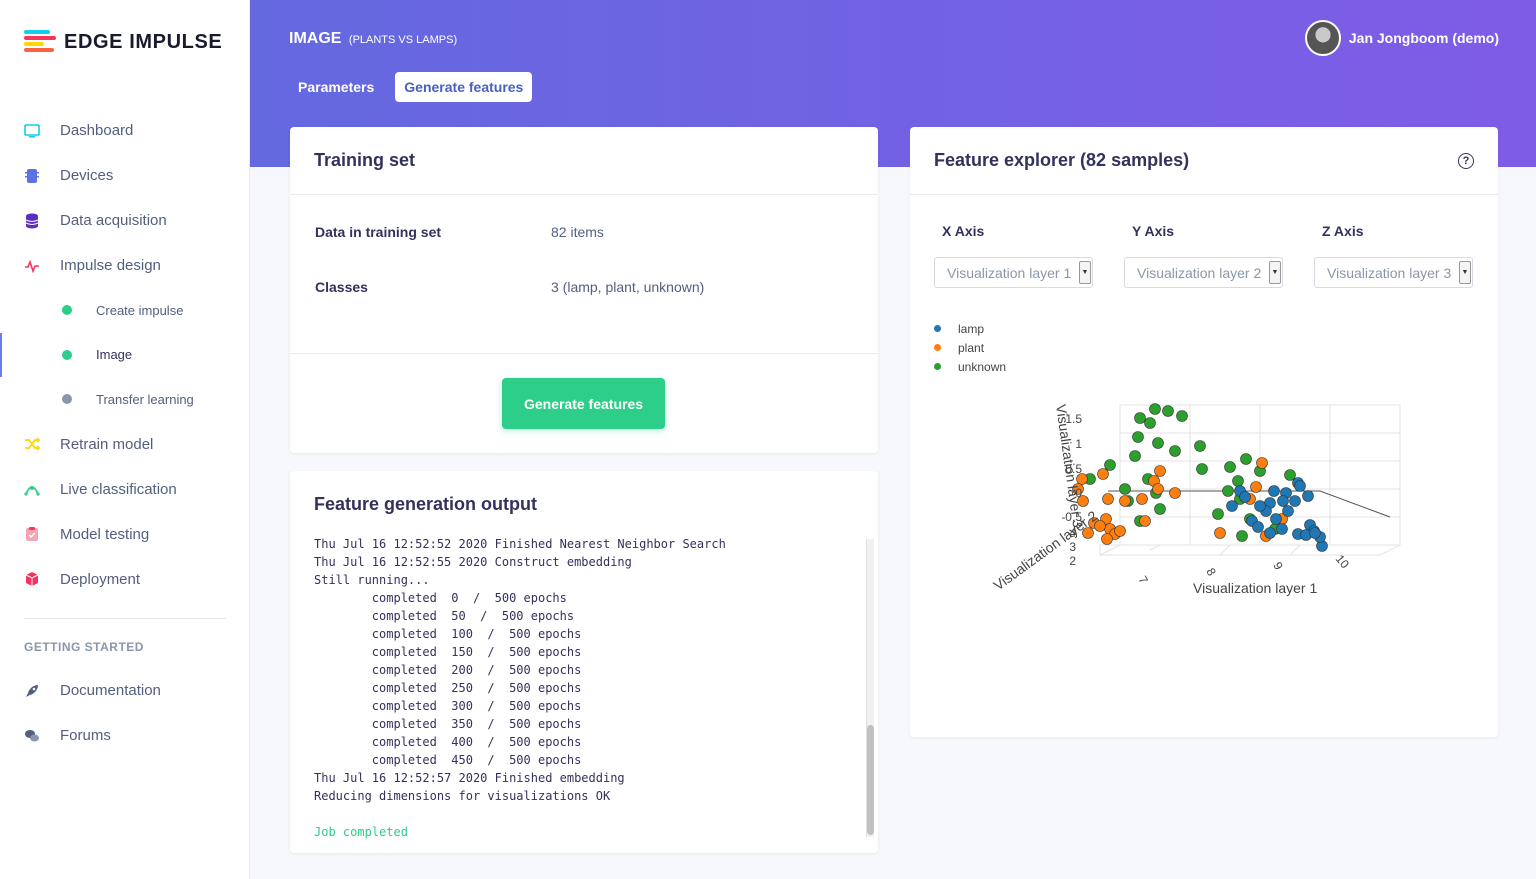  Describe the element at coordinates (970, 328) in the screenshot. I see `legend-item-lamp: lamp` at that location.